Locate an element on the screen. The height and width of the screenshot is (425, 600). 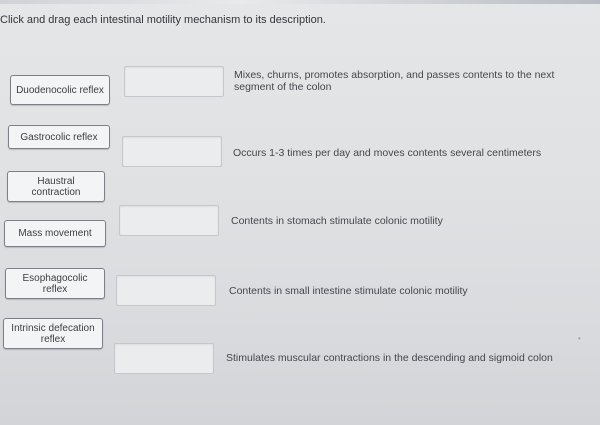
scroll-marker: • is located at coordinates (579, 338).